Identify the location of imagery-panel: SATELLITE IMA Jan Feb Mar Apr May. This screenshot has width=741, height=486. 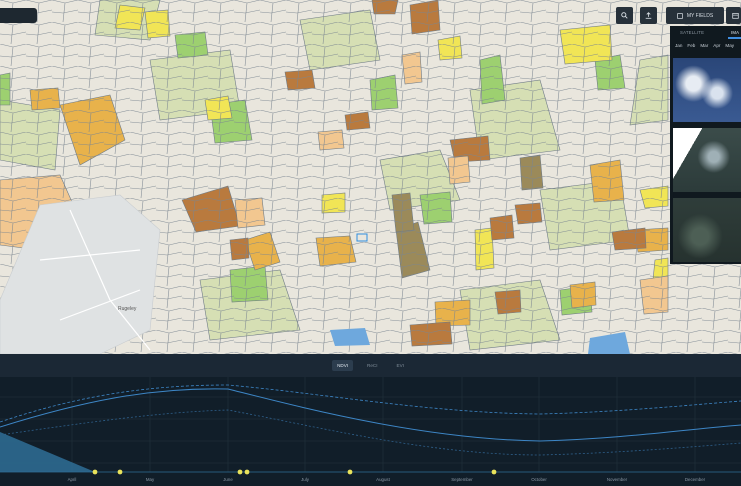
(705, 145).